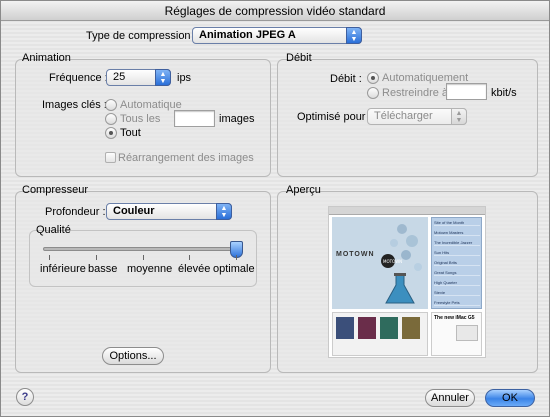 Image resolution: width=550 pixels, height=417 pixels. Describe the element at coordinates (247, 35) in the screenshot. I see `compression-type-value: Animation JPEG A` at that location.